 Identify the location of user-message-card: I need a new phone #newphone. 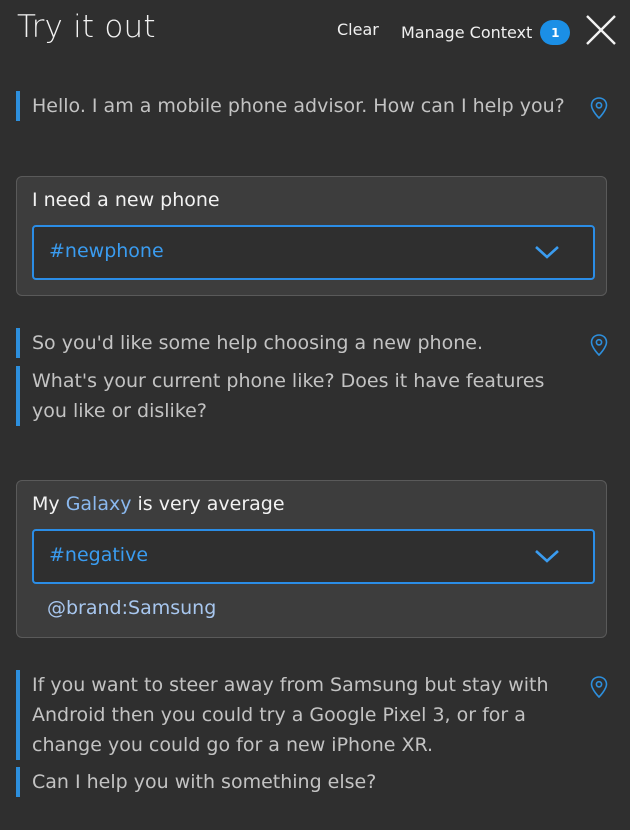
(311, 236).